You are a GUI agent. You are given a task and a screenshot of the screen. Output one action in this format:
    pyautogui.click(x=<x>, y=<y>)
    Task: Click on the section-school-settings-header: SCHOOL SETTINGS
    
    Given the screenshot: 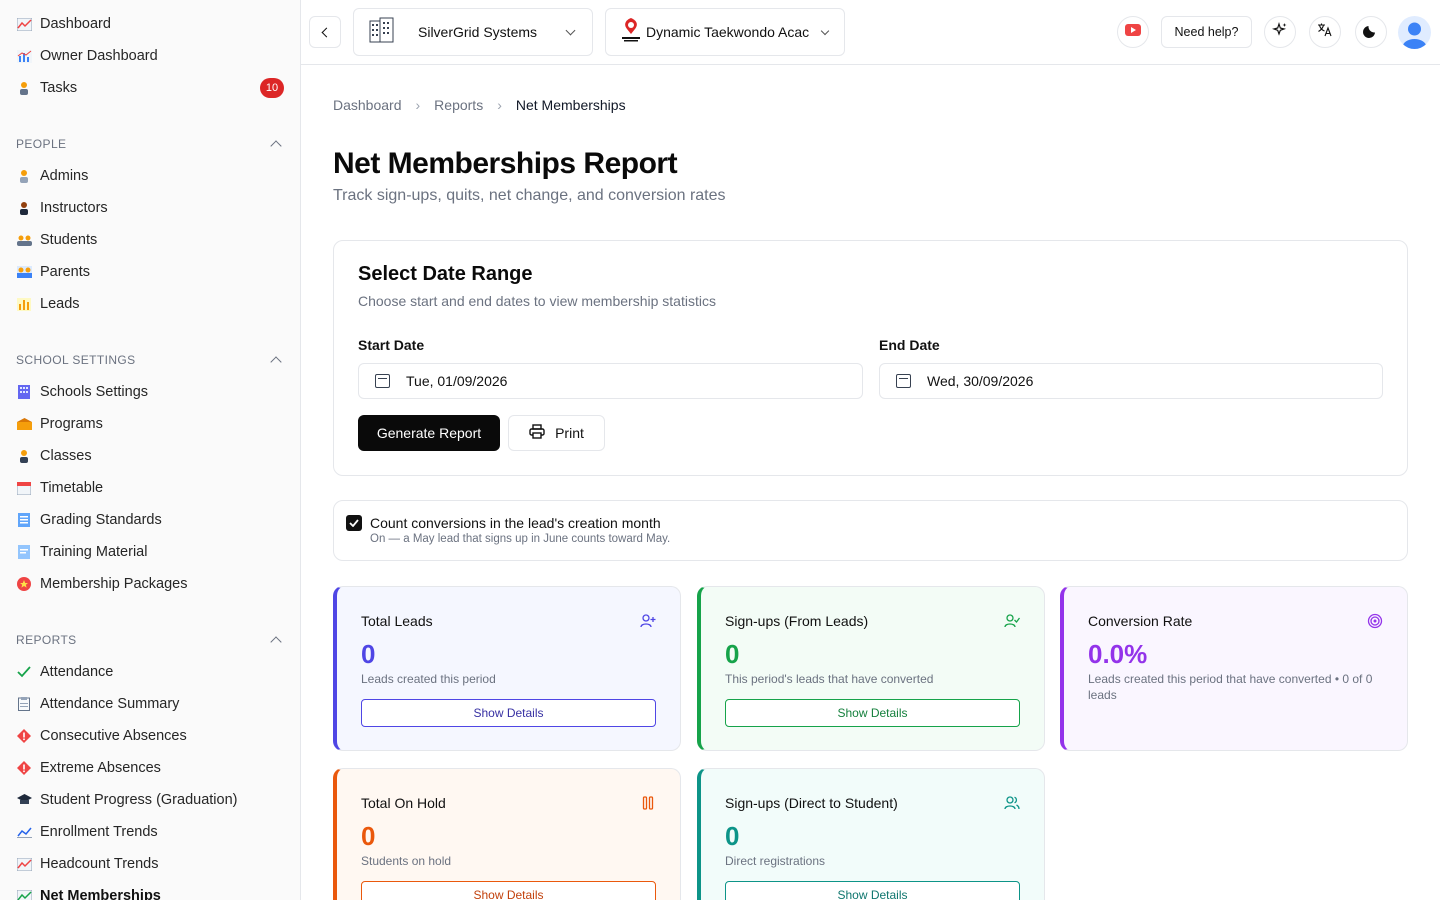 What is the action you would take?
    pyautogui.click(x=150, y=360)
    